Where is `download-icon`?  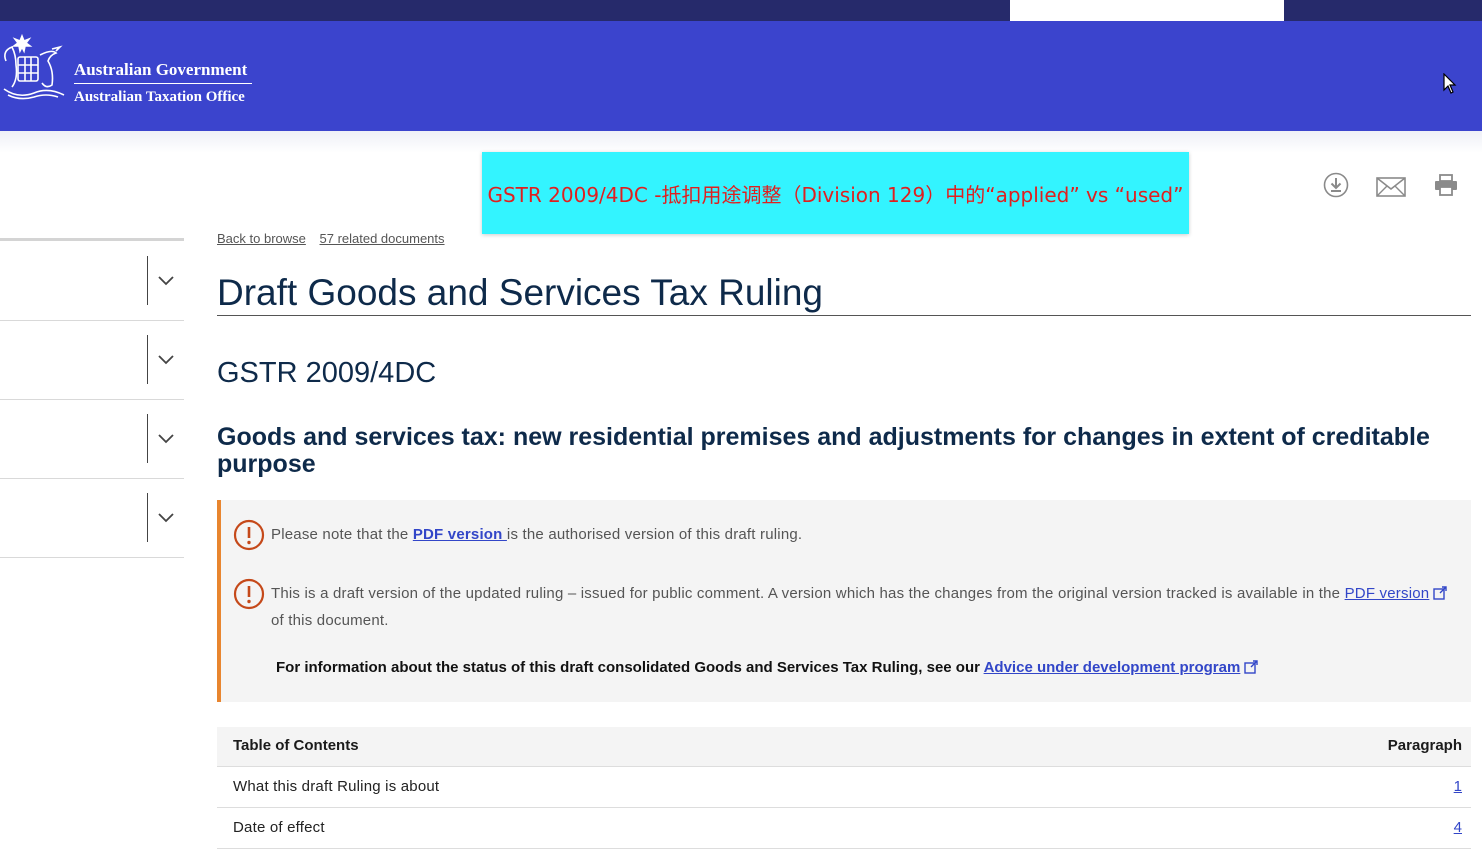
download-icon is located at coordinates (1336, 185).